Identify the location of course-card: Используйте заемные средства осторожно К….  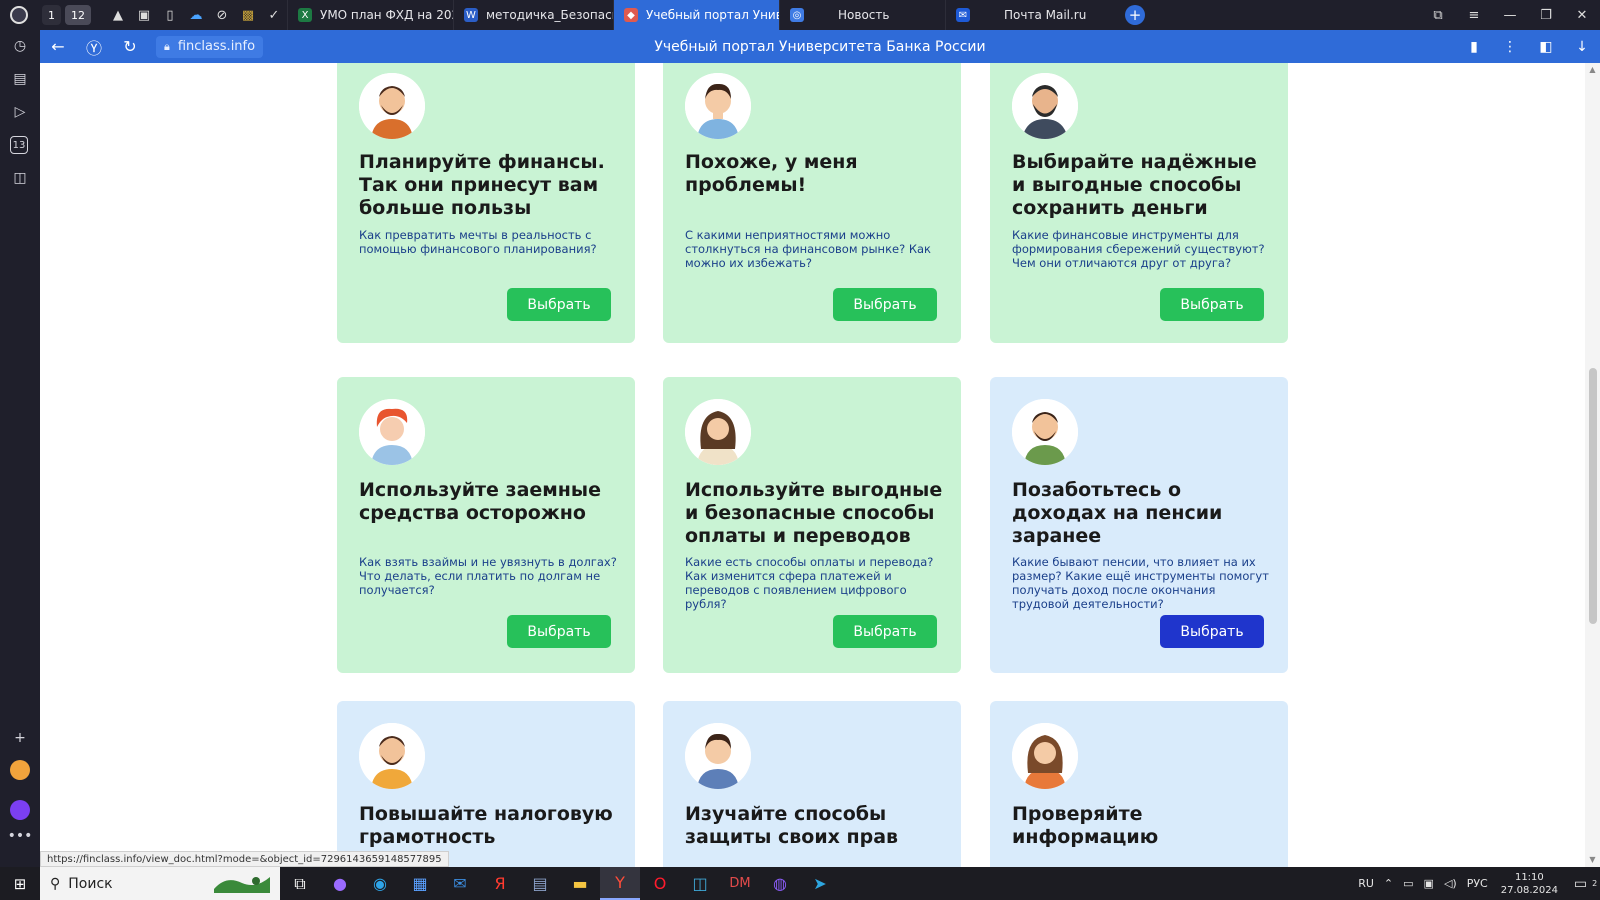
(486, 525).